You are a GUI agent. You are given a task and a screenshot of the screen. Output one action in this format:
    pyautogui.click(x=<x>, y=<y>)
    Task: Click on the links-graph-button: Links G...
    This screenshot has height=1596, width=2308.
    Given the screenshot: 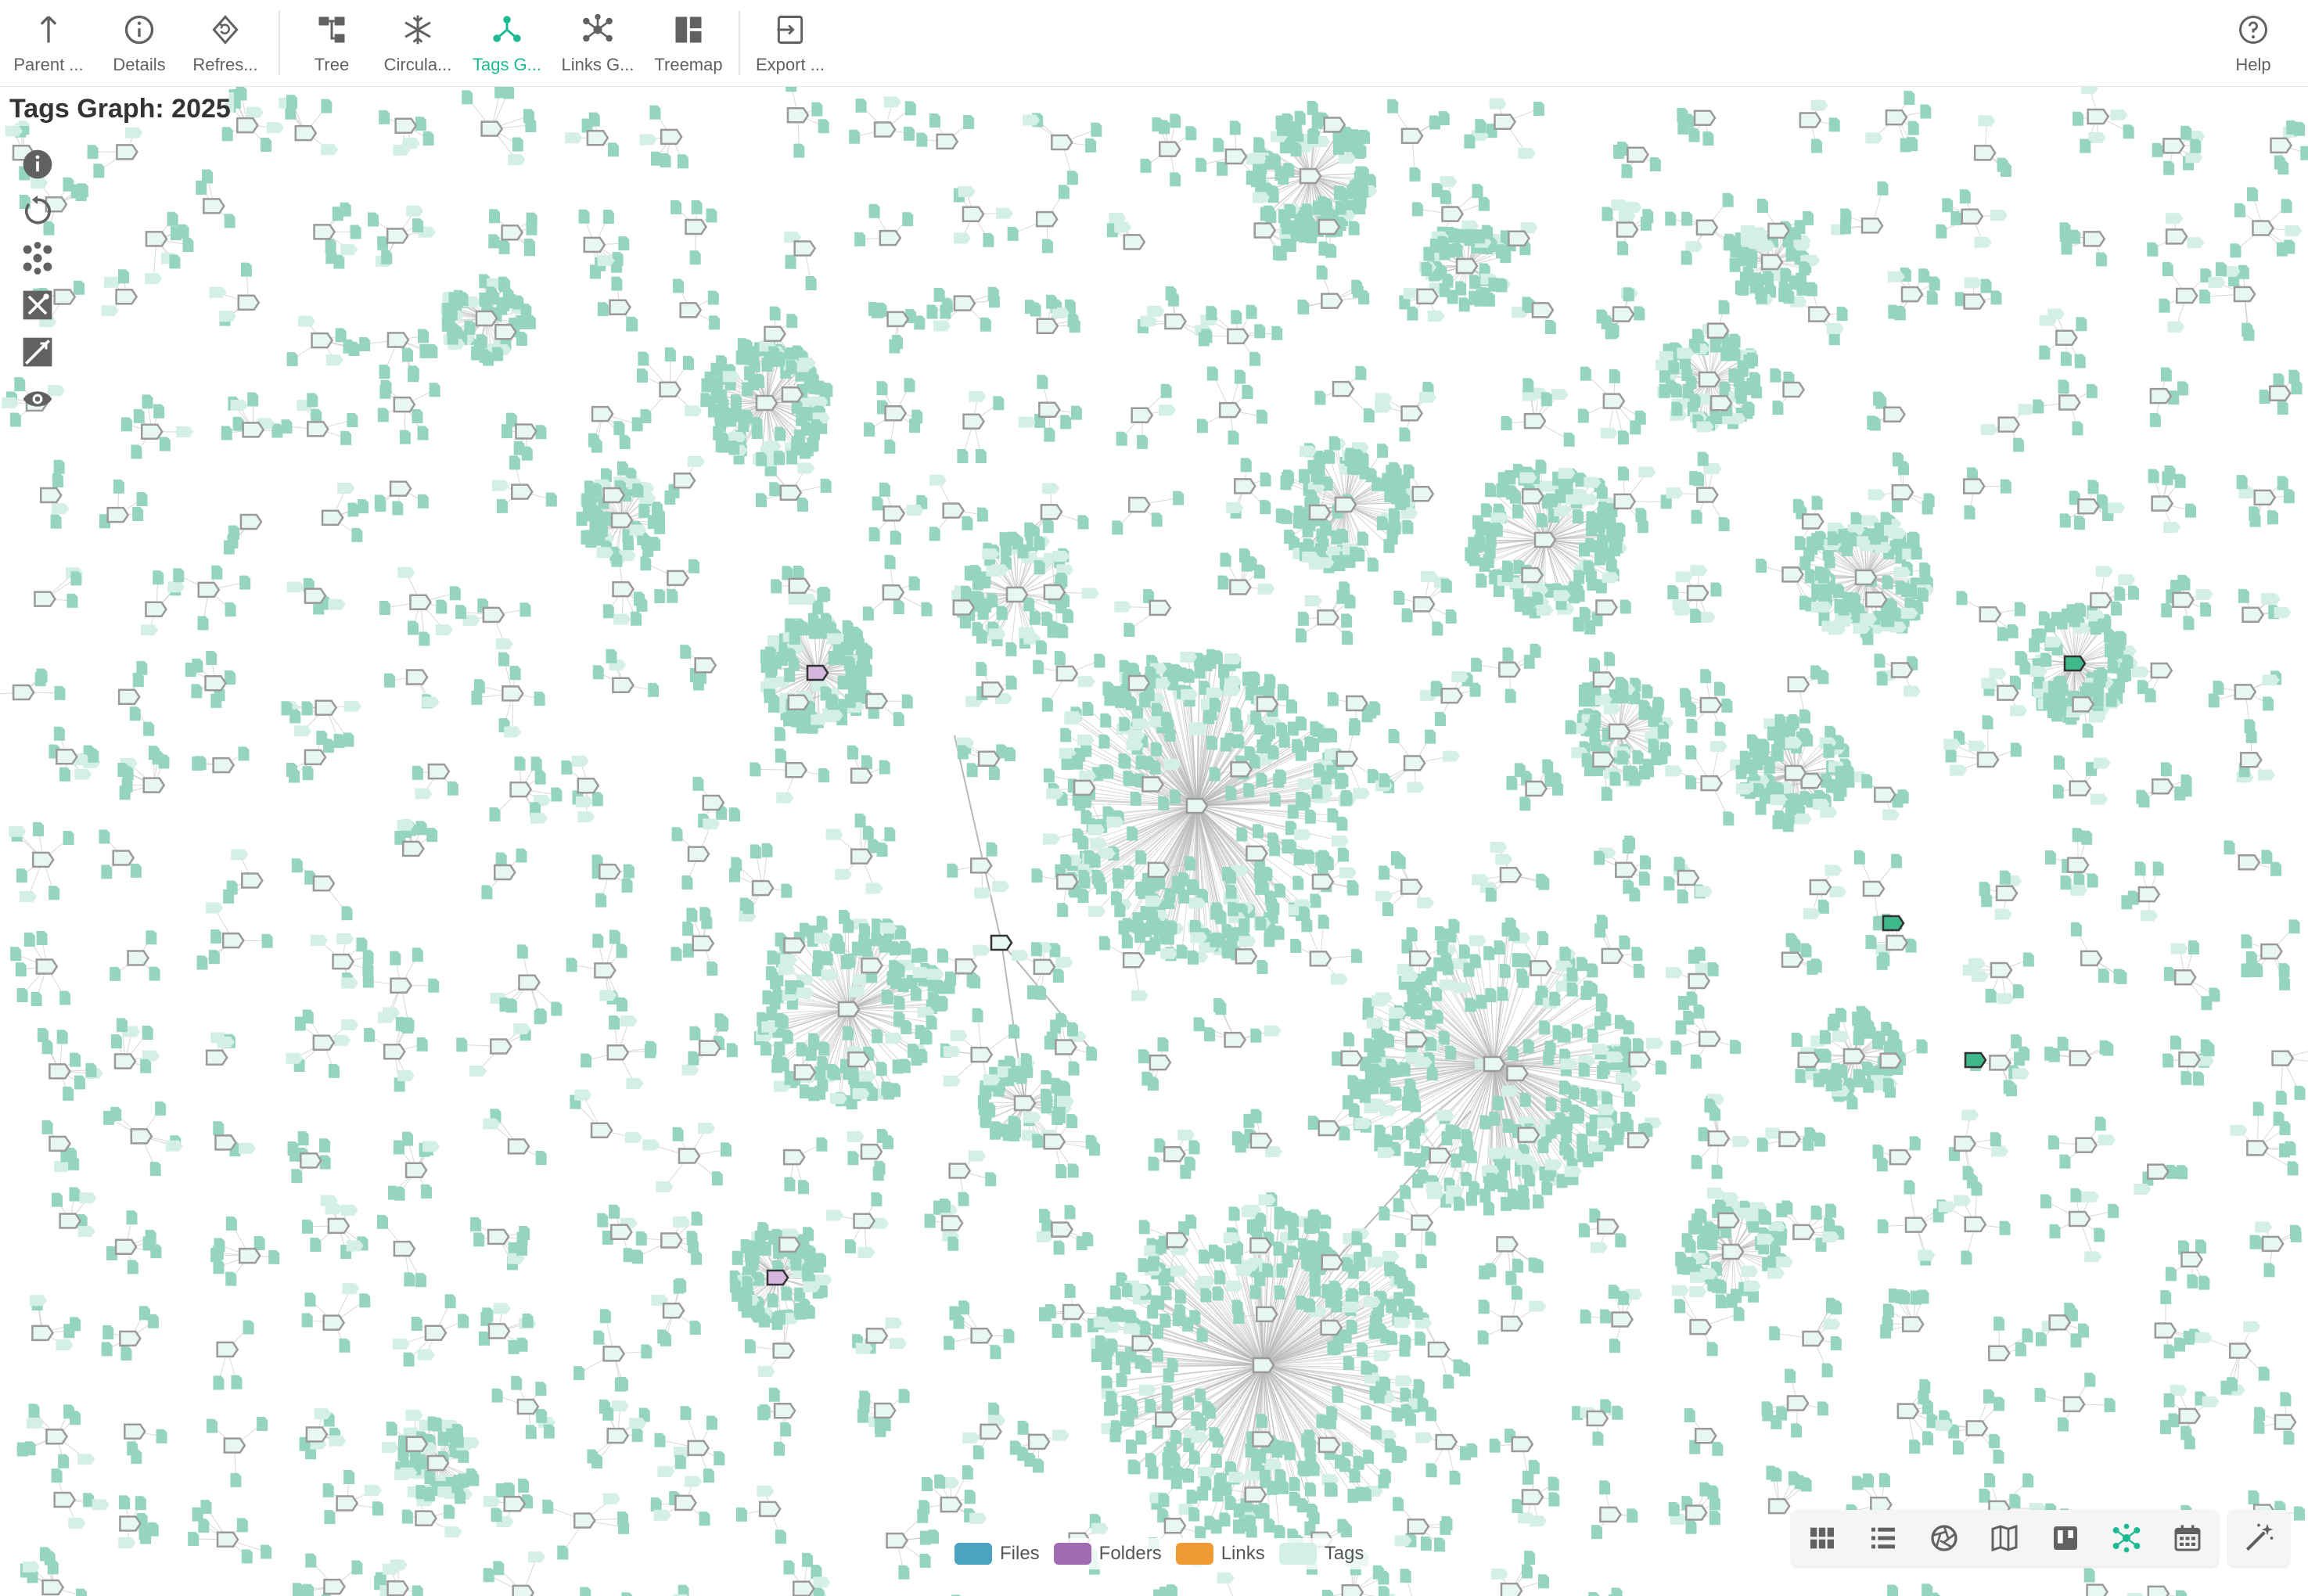 What is the action you would take?
    pyautogui.click(x=597, y=43)
    